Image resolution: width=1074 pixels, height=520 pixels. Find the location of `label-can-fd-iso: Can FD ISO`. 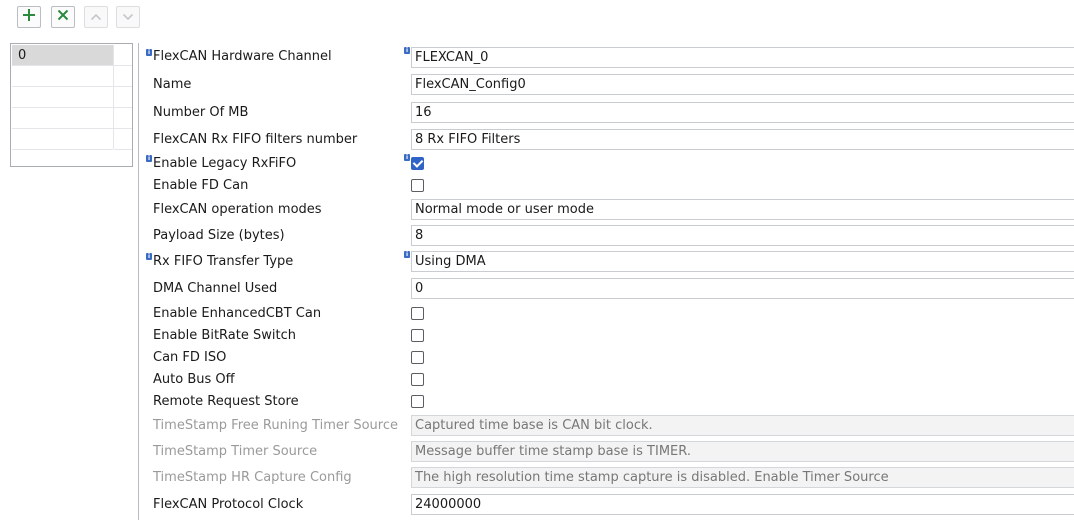

label-can-fd-iso: Can FD ISO is located at coordinates (190, 357).